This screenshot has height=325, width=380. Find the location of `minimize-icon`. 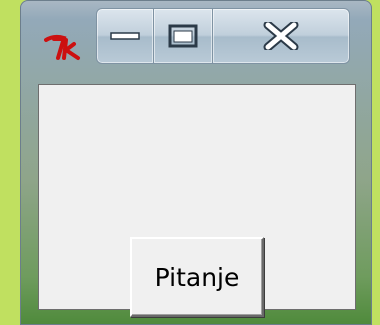

minimize-icon is located at coordinates (125, 36).